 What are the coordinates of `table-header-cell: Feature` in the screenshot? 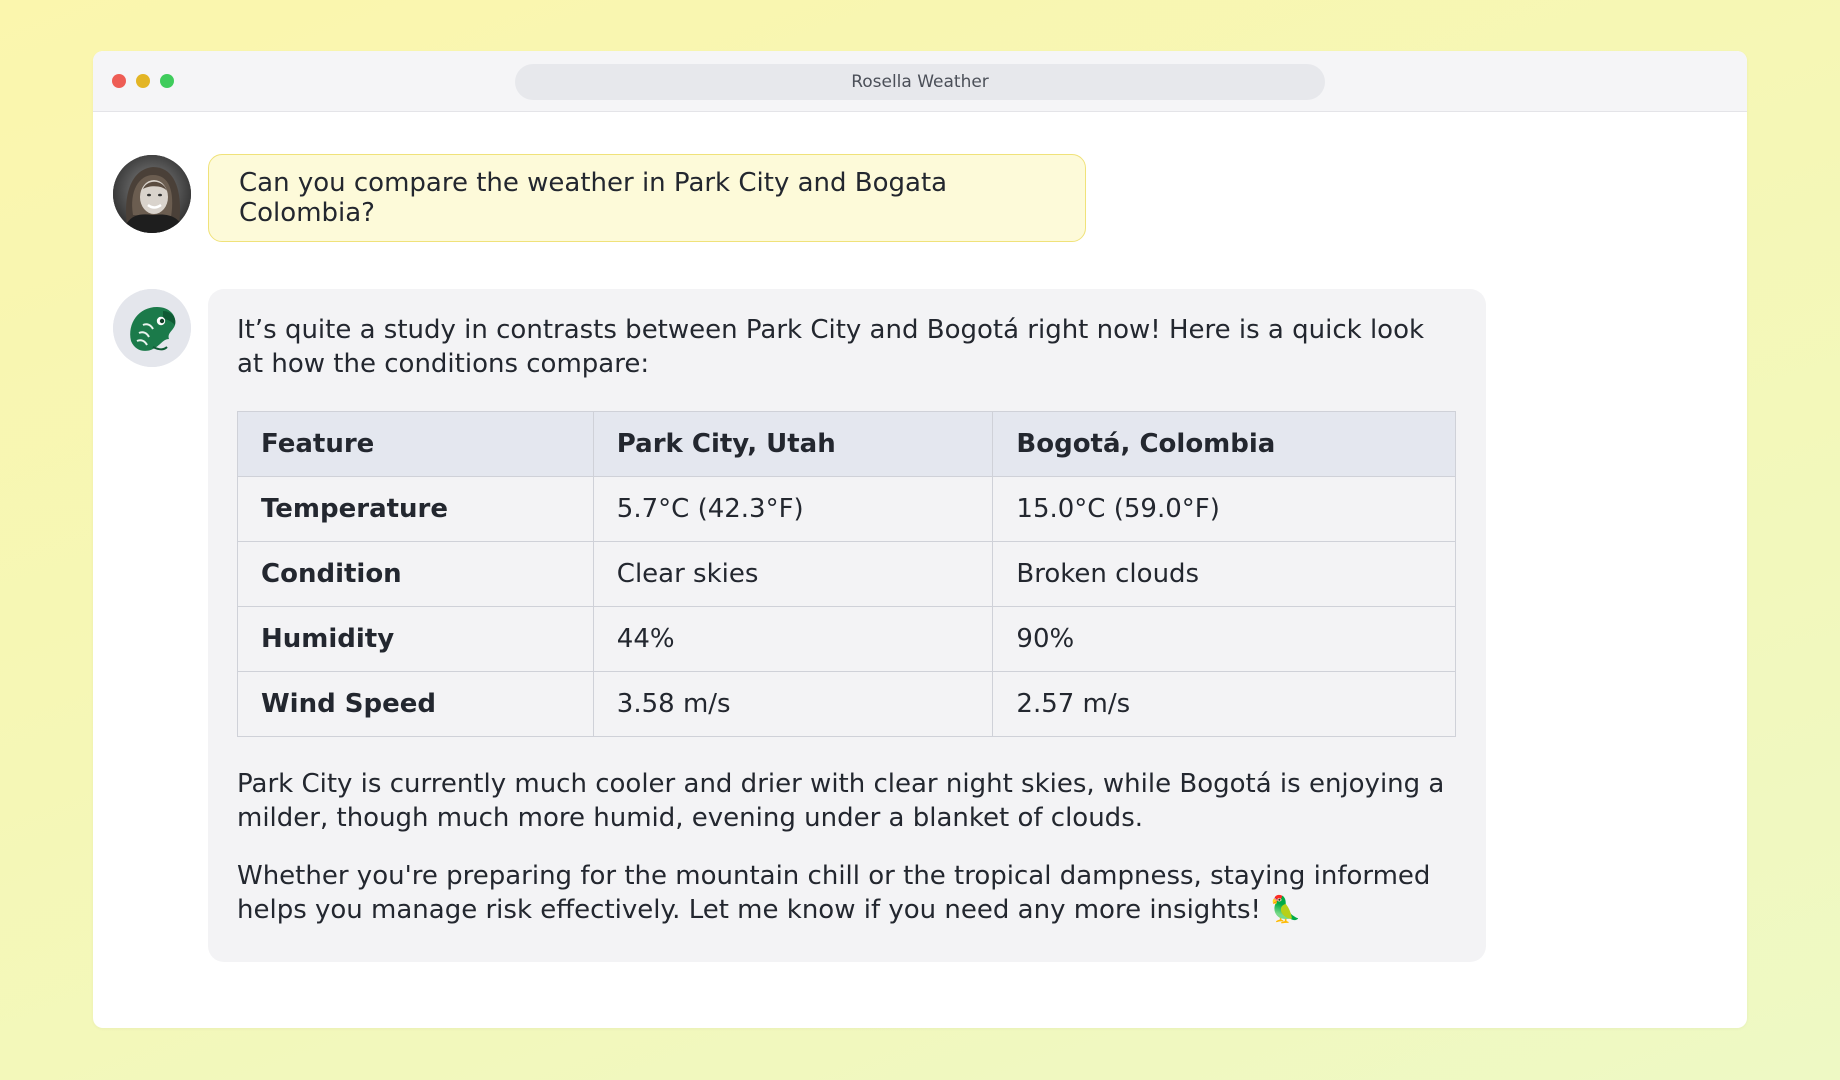 It's located at (415, 444).